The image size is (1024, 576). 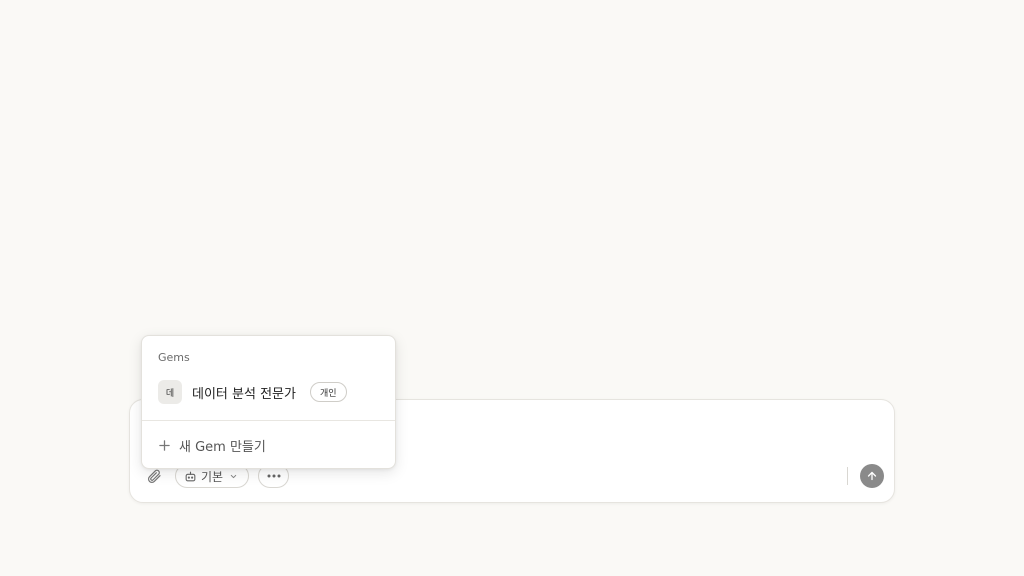 What do you see at coordinates (164, 446) in the screenshot?
I see `plus-icon` at bounding box center [164, 446].